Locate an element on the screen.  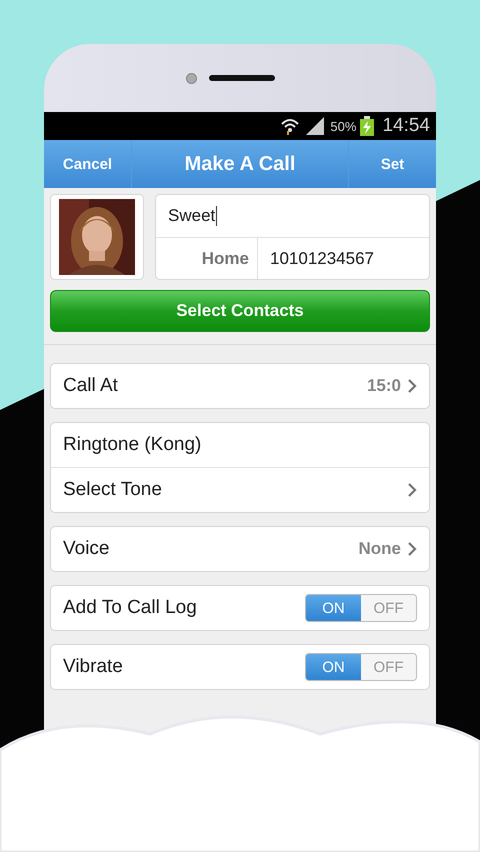
phone-type-label: Home is located at coordinates (207, 258).